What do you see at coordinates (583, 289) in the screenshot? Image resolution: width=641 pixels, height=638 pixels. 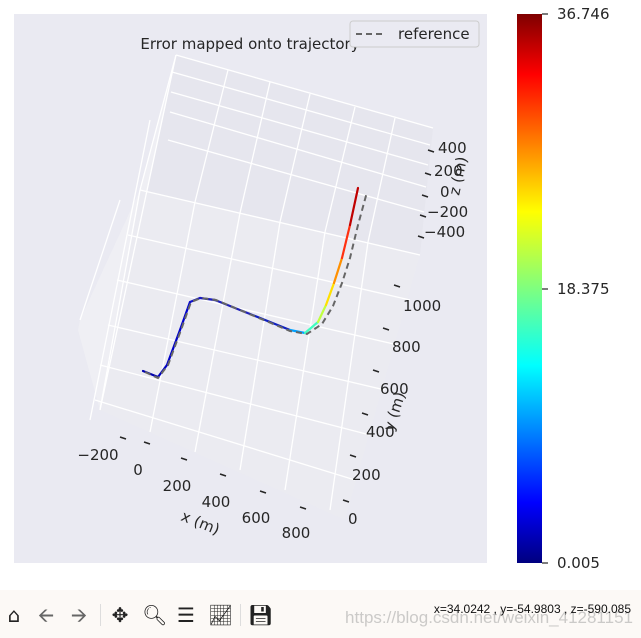 I see `colorbar-tick-label: 18.375` at bounding box center [583, 289].